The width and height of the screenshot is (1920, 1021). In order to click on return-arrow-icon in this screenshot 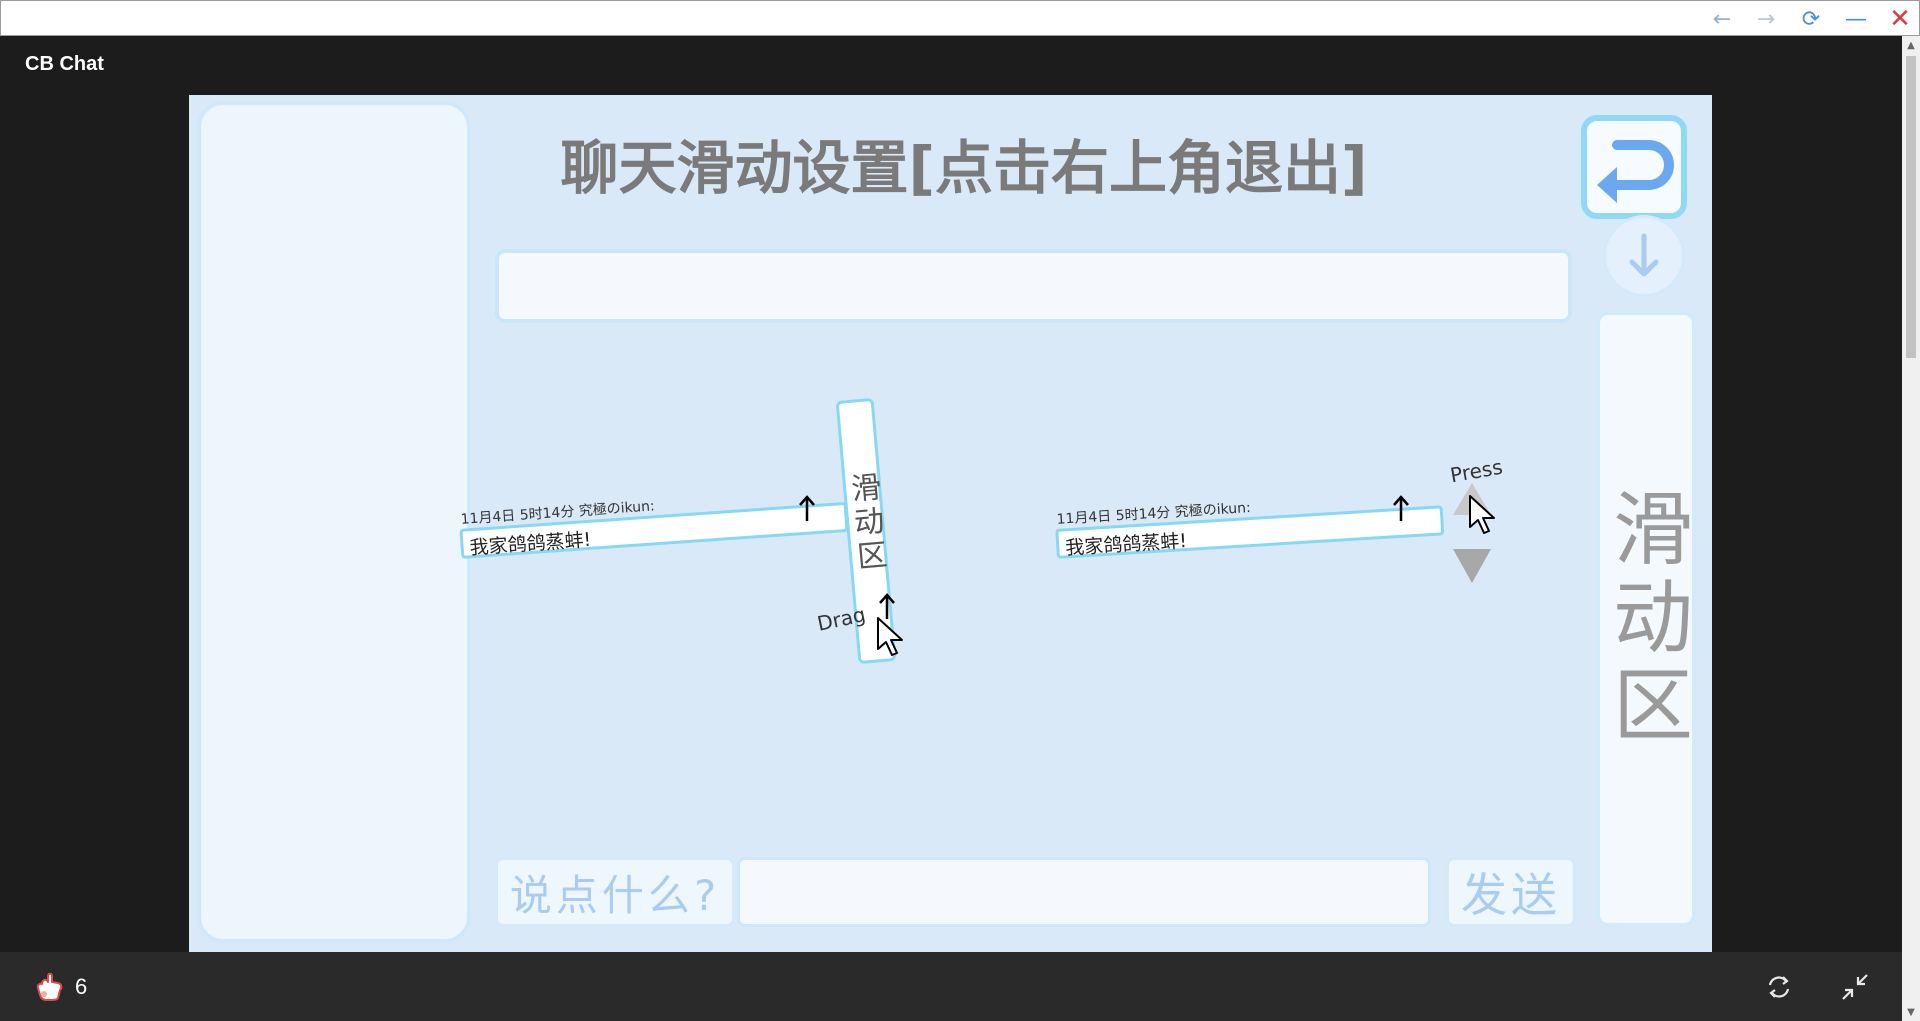, I will do `click(1635, 171)`.